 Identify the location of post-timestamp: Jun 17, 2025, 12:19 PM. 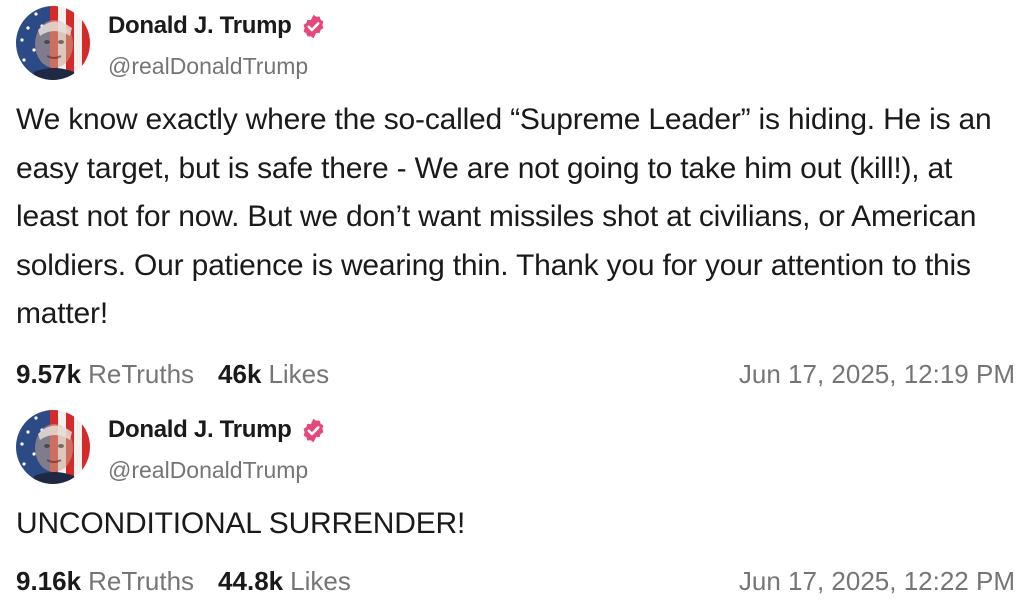
(877, 374).